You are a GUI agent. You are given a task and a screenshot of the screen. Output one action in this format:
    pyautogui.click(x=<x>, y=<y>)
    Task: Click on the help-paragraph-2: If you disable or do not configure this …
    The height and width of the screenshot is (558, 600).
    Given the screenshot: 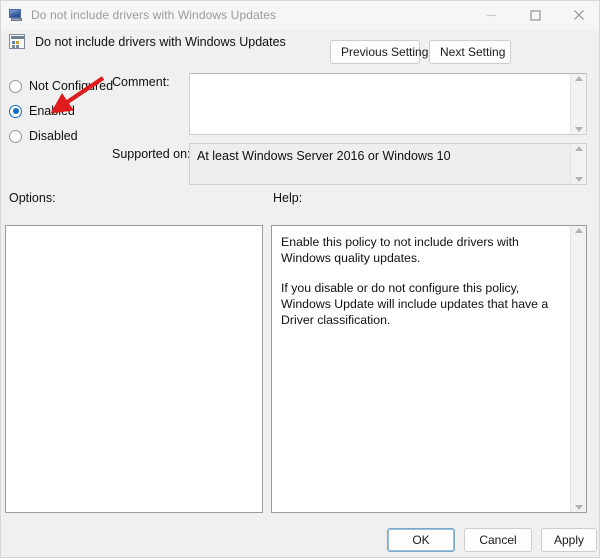 What is the action you would take?
    pyautogui.click(x=415, y=304)
    